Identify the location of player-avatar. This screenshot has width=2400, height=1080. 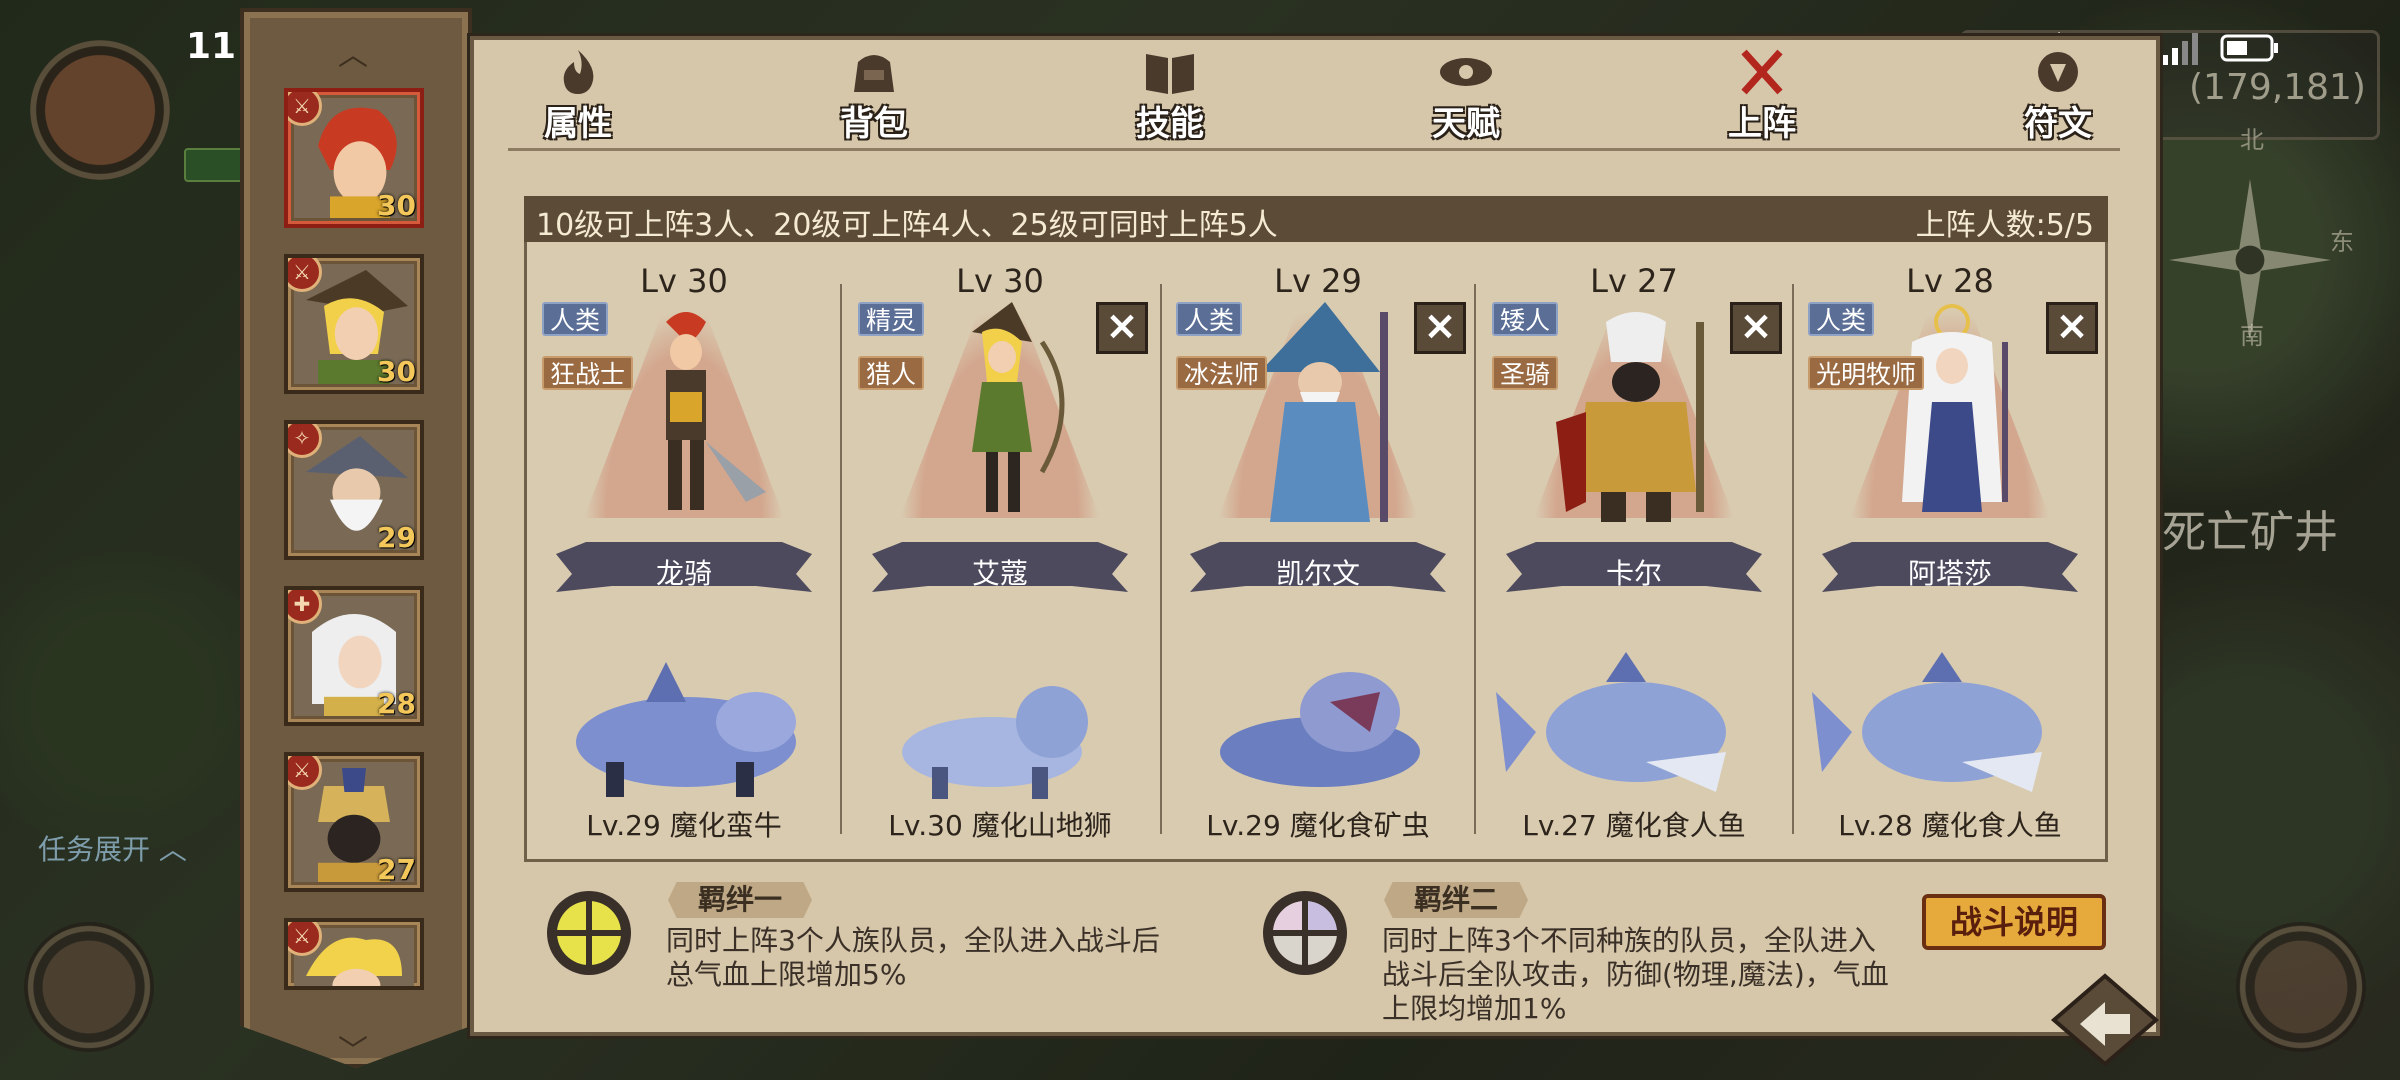
(100, 110).